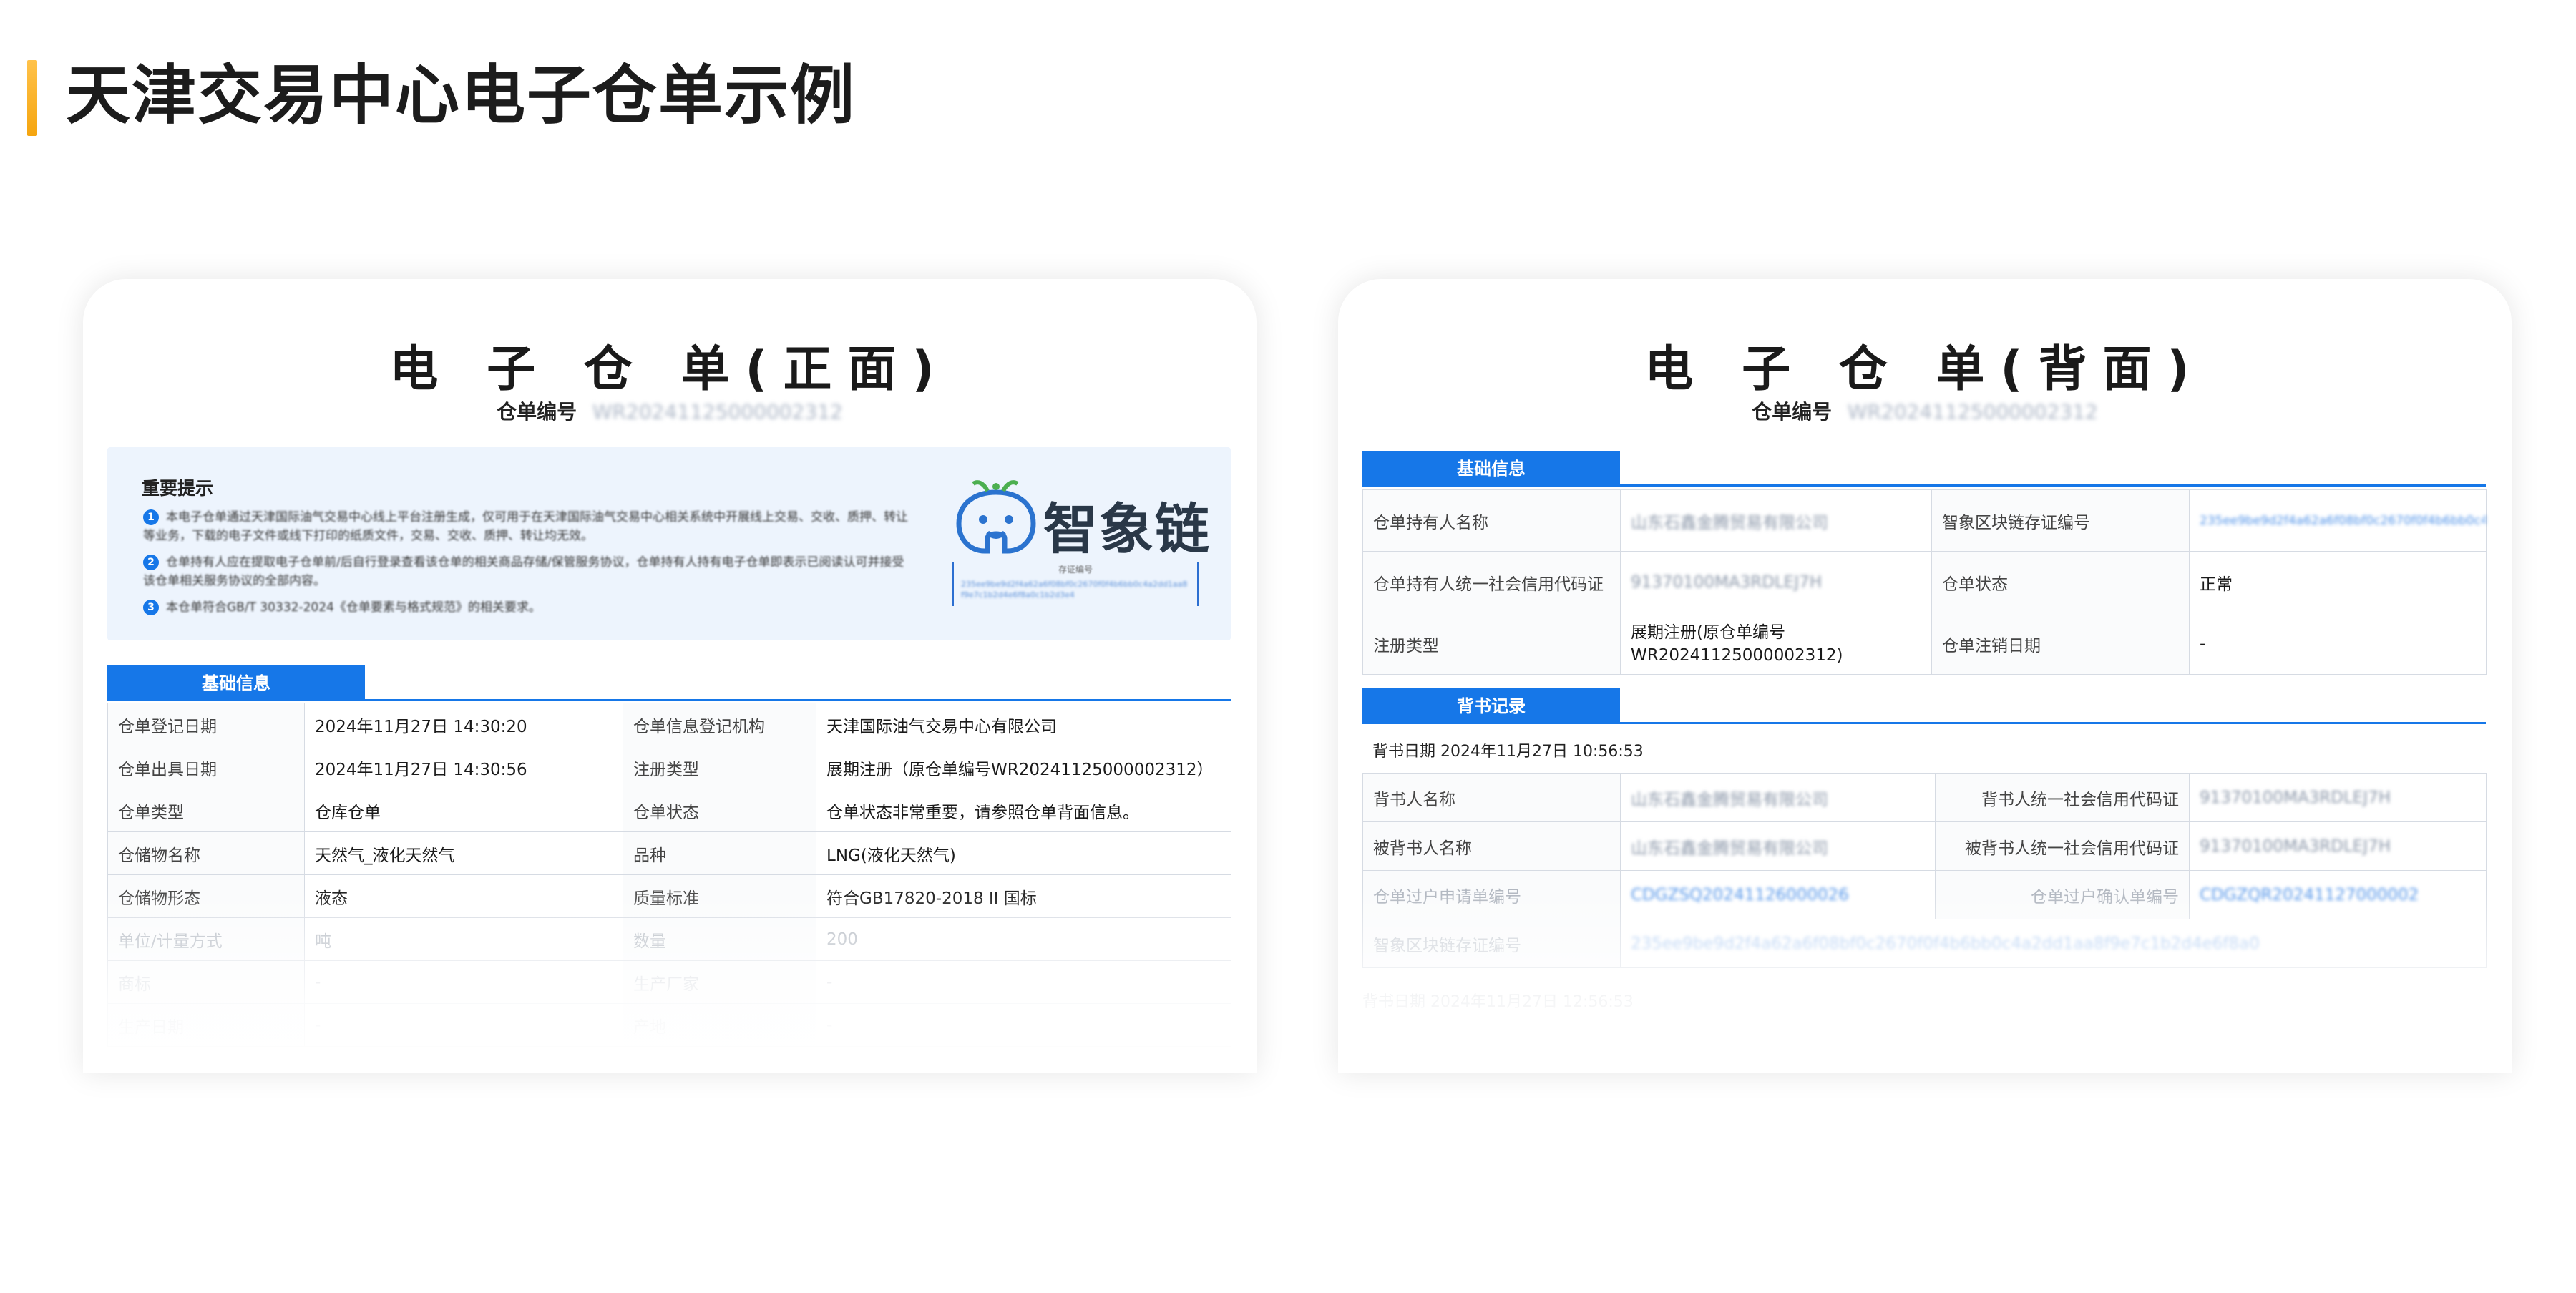 The height and width of the screenshot is (1293, 2576). Describe the element at coordinates (719, 896) in the screenshot. I see `cell-label: 质量标准` at that location.